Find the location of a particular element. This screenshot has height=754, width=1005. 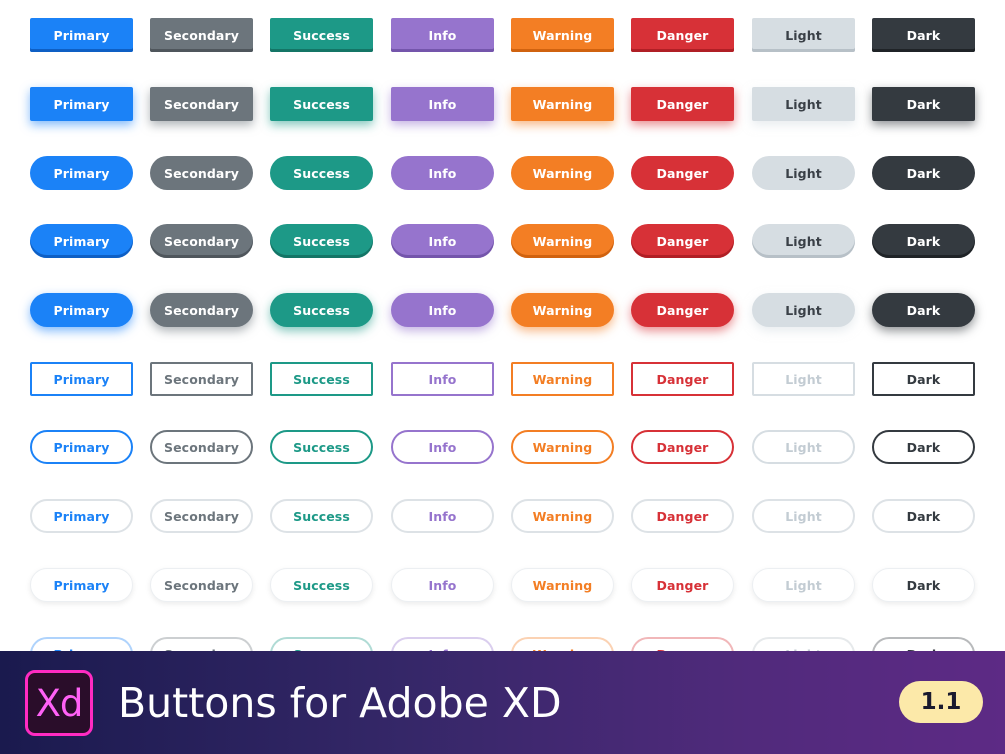

light-button-solid-square-3d: Light is located at coordinates (803, 35).